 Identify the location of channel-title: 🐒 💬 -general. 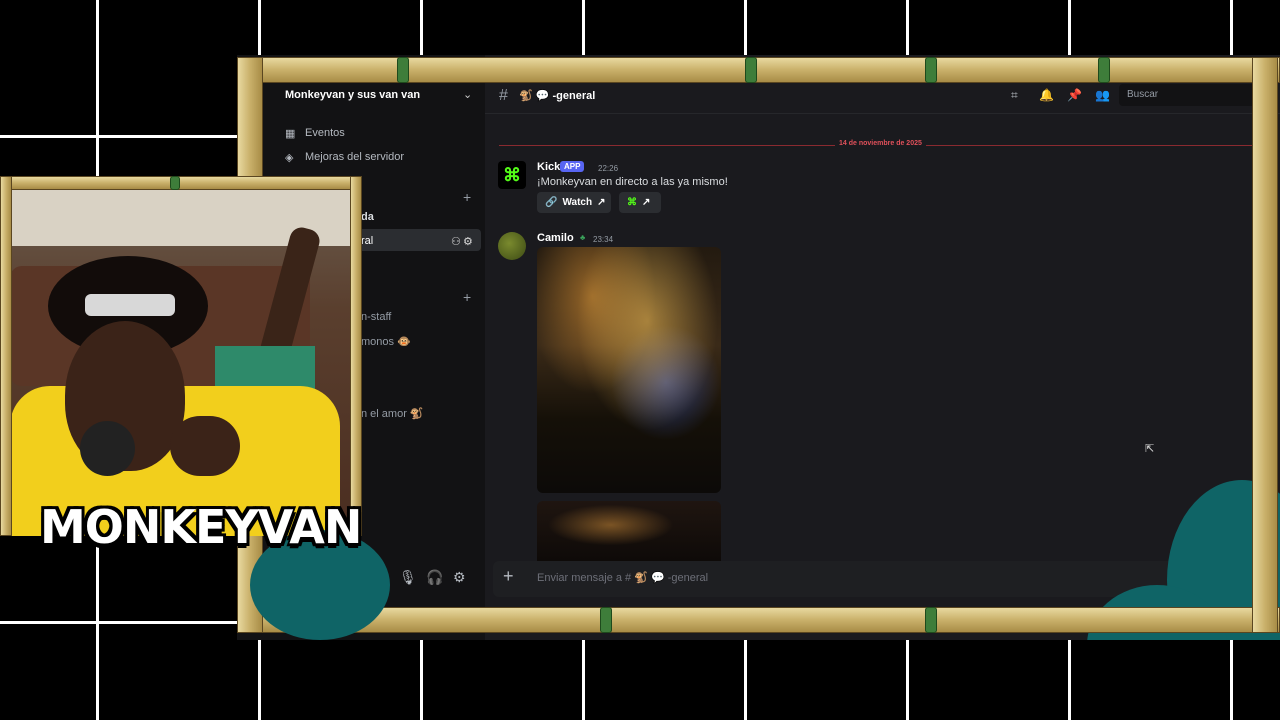
(557, 96).